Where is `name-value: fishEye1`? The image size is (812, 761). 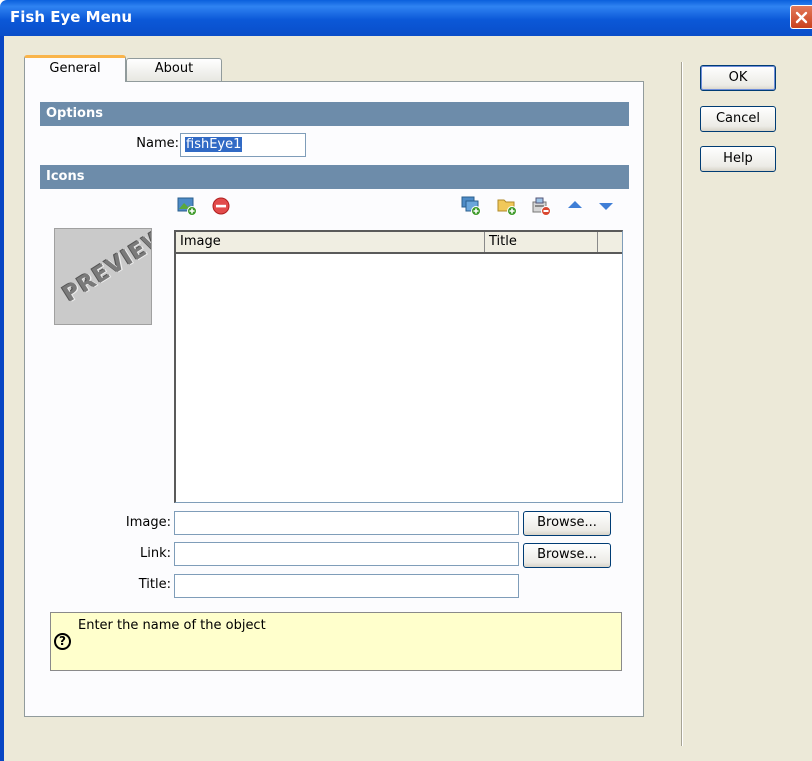
name-value: fishEye1 is located at coordinates (214, 144).